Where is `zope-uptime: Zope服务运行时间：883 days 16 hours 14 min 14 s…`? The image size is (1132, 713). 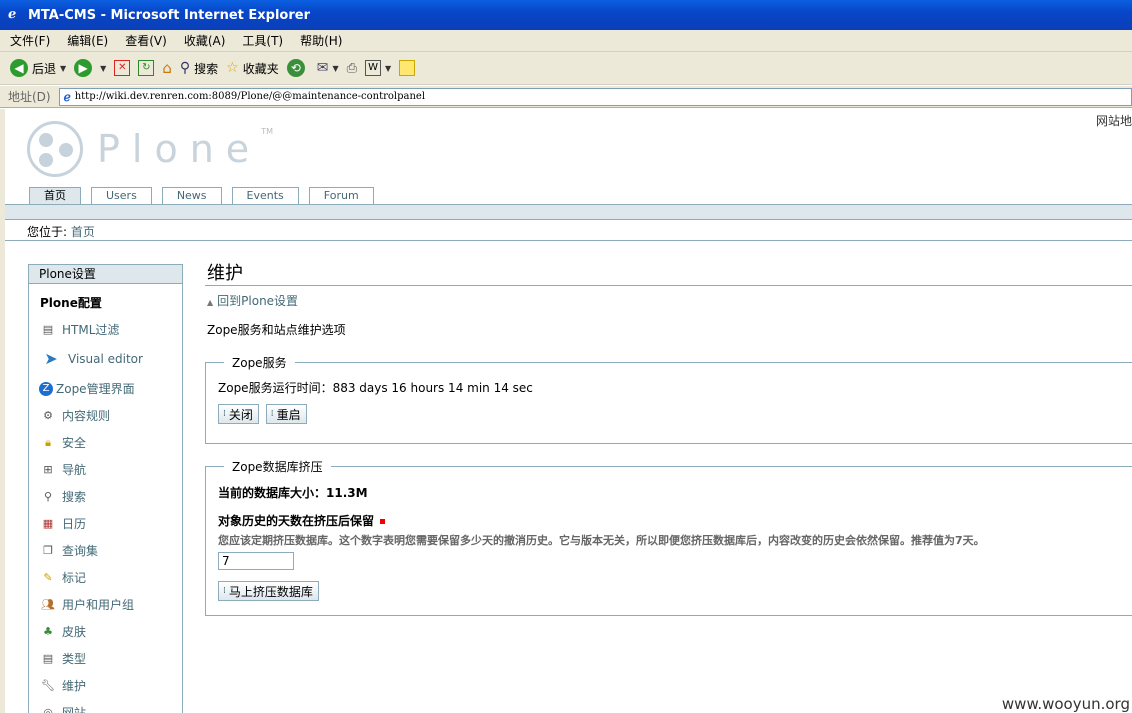
zope-uptime: Zope服务运行时间：883 days 16 hours 14 min 14 s… is located at coordinates (375, 388).